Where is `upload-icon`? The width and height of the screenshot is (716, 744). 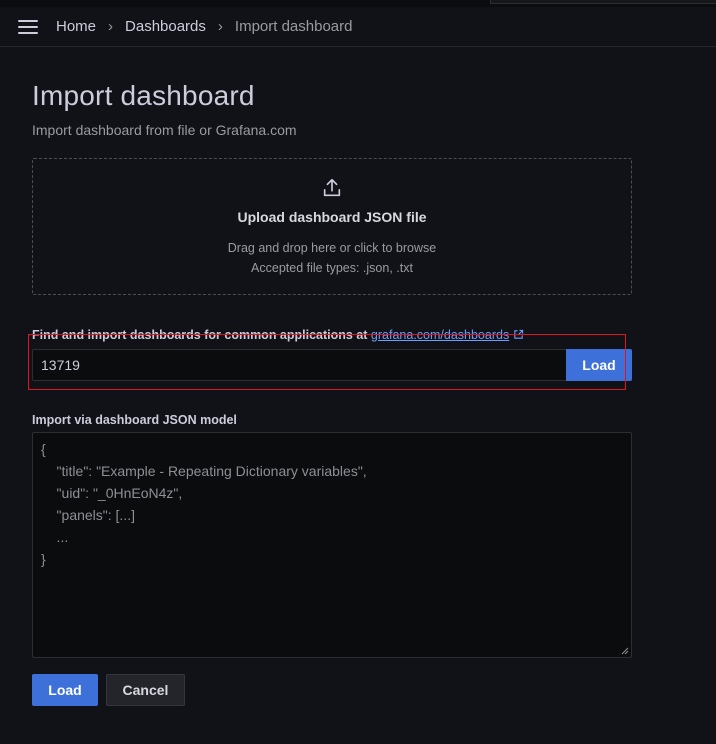
upload-icon is located at coordinates (332, 187).